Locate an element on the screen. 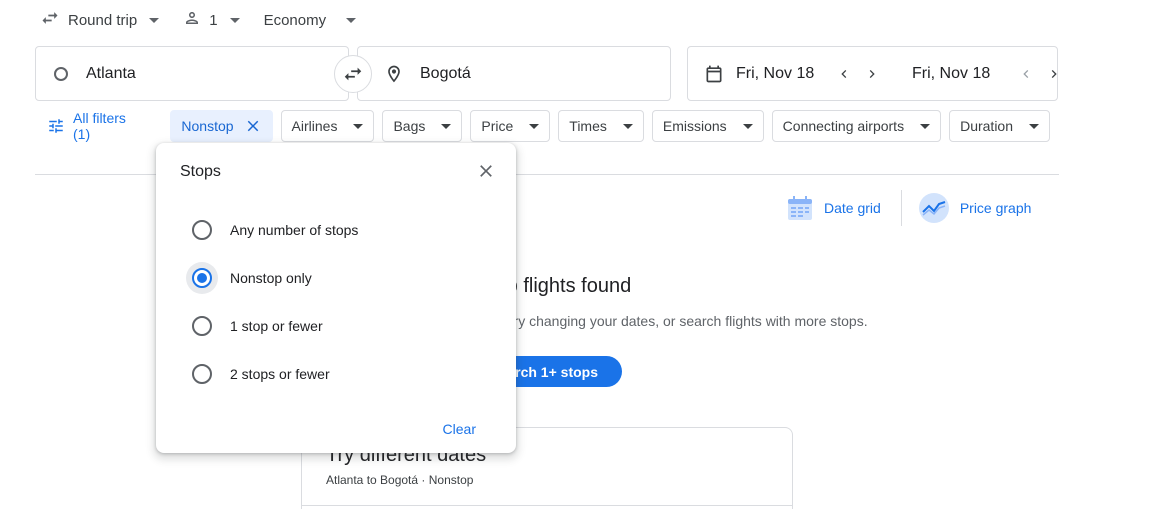 This screenshot has height=509, width=1154. dates-field: Fri, Nov 18 Fri, Nov 18 is located at coordinates (872, 73).